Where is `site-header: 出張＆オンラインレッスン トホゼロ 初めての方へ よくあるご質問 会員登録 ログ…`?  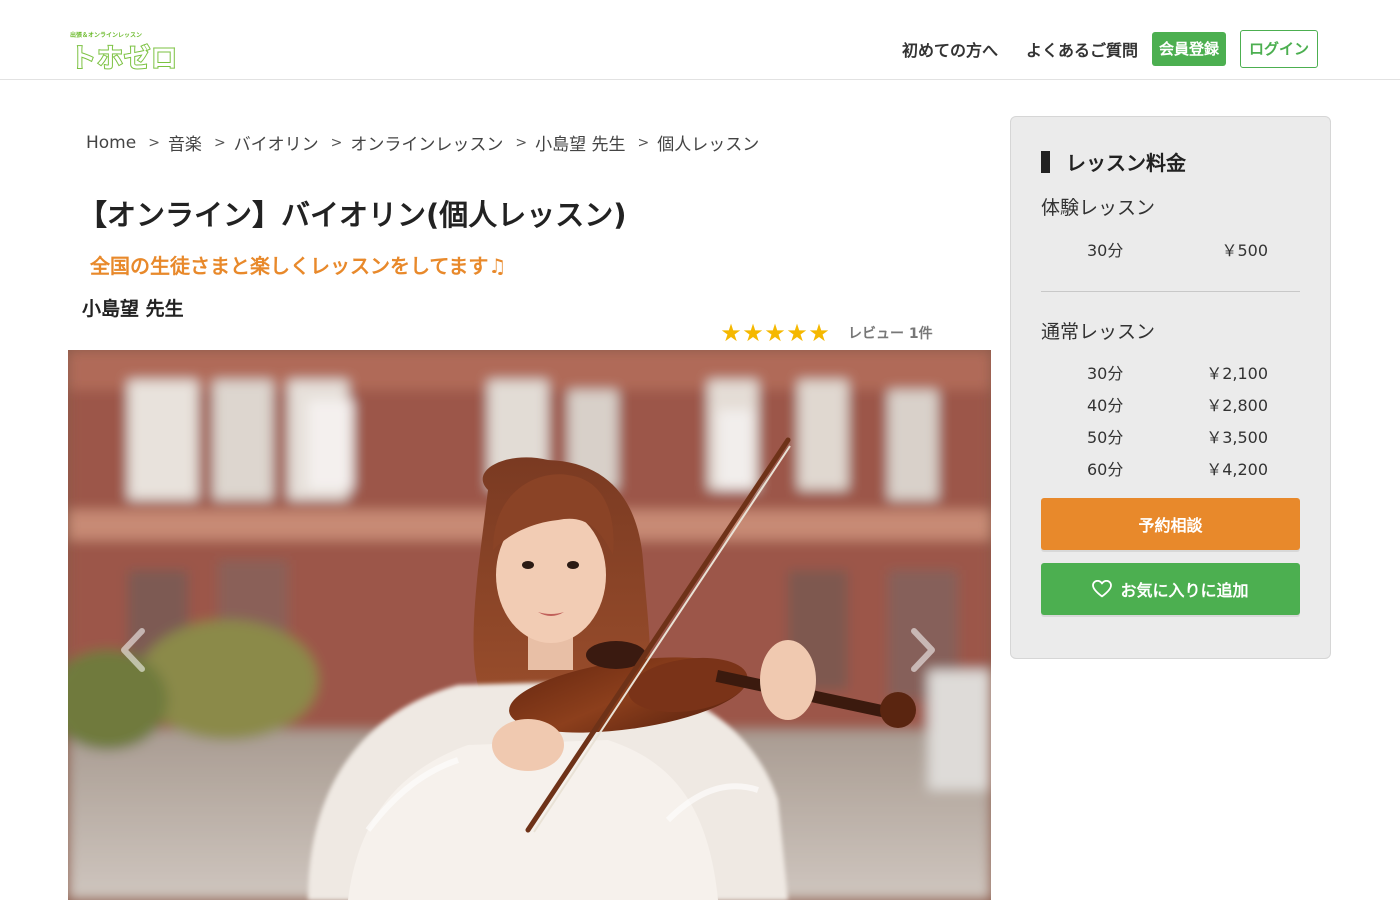 site-header: 出張＆オンラインレッスン トホゼロ 初めての方へ よくあるご質問 会員登録 ログ… is located at coordinates (700, 40).